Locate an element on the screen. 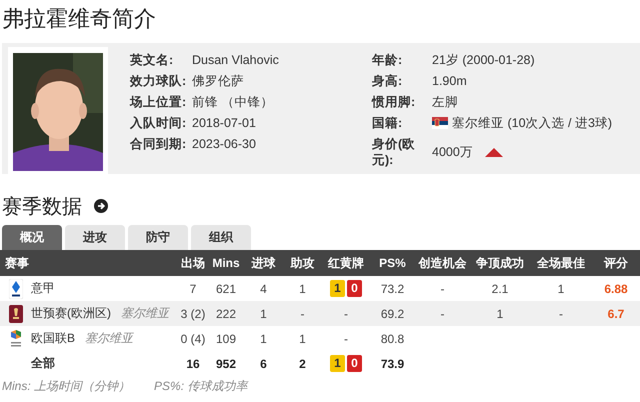 This screenshot has height=402, width=640. competition-name: 意甲 is located at coordinates (43, 288).